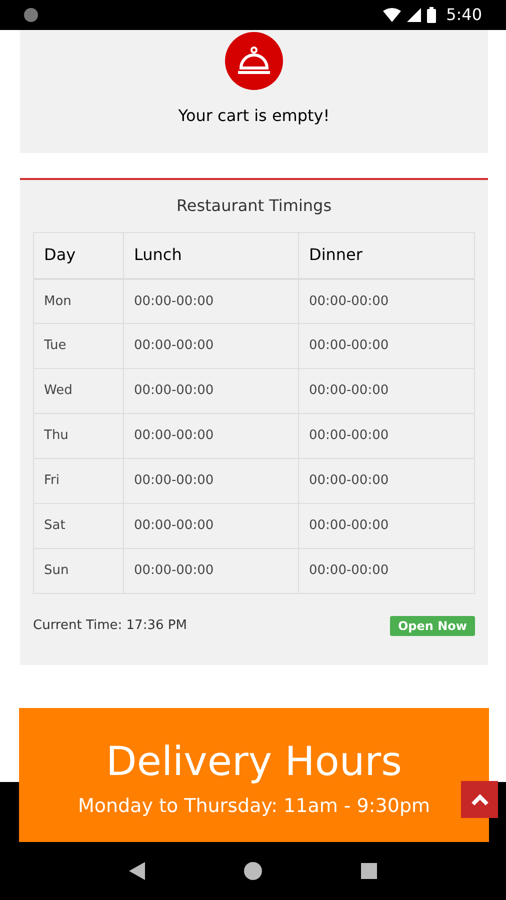 This screenshot has height=900, width=506. Describe the element at coordinates (432, 626) in the screenshot. I see `status-badge: Open Now` at that location.